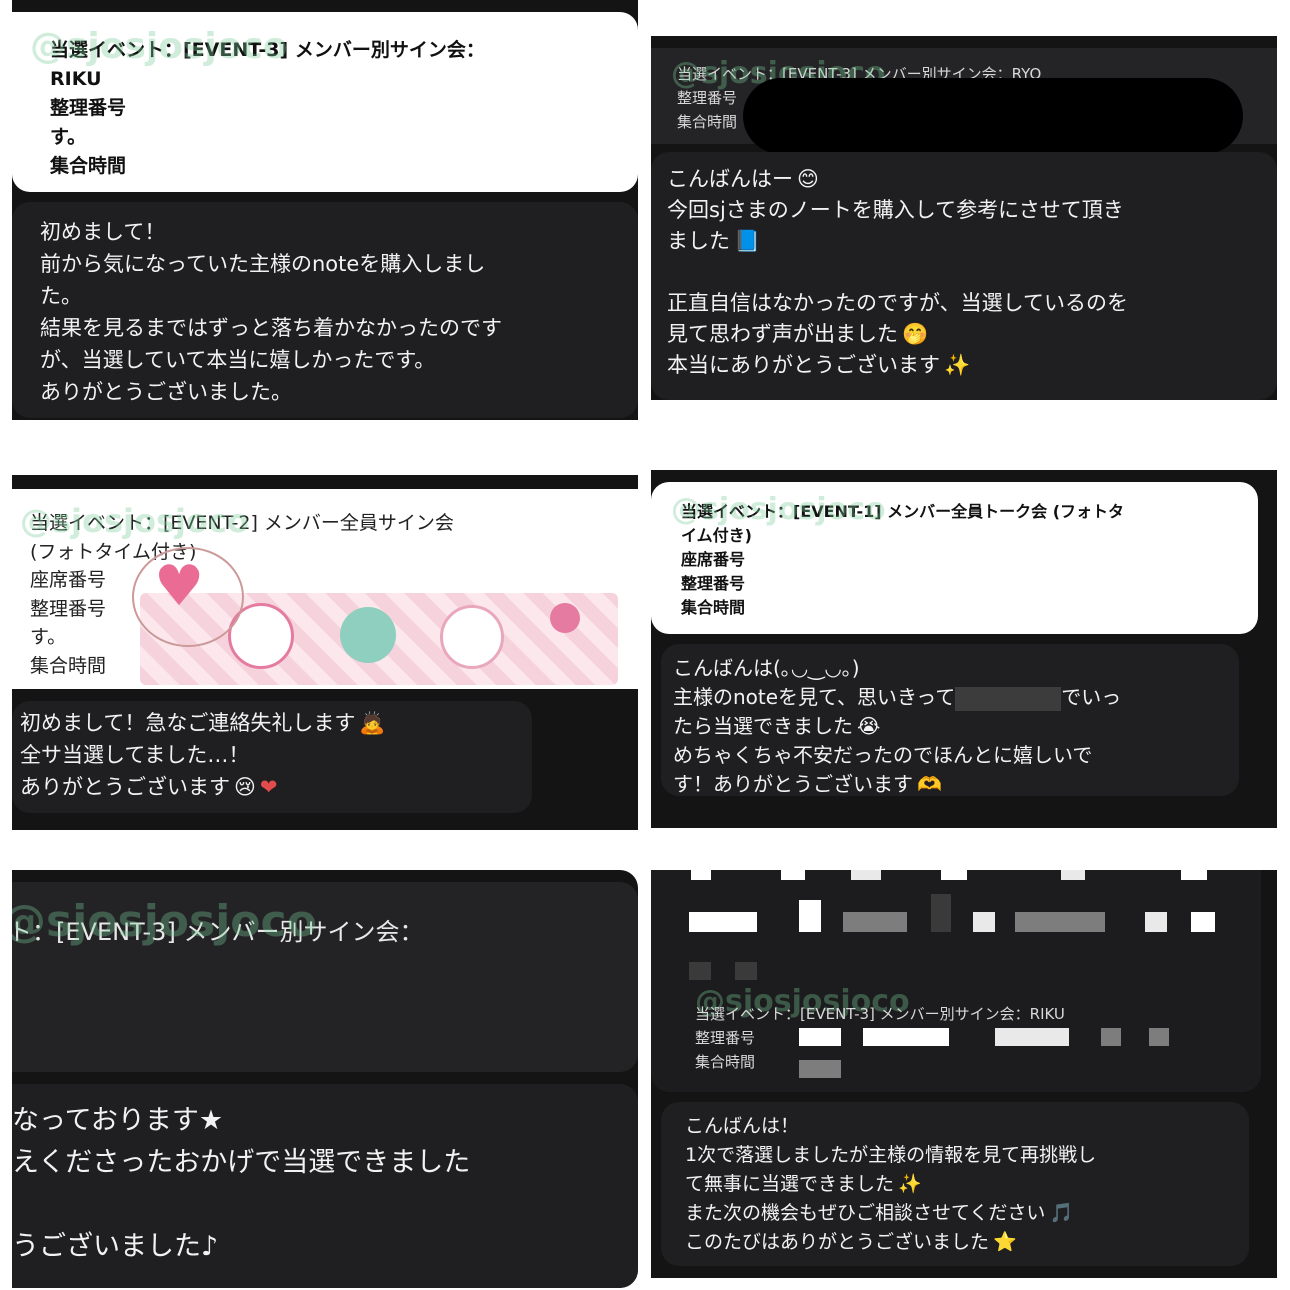 This screenshot has width=1290, height=1290. I want to click on event-title: 当選イベント：[EVENT-2] メンバー全員サイン会, so click(242, 523).